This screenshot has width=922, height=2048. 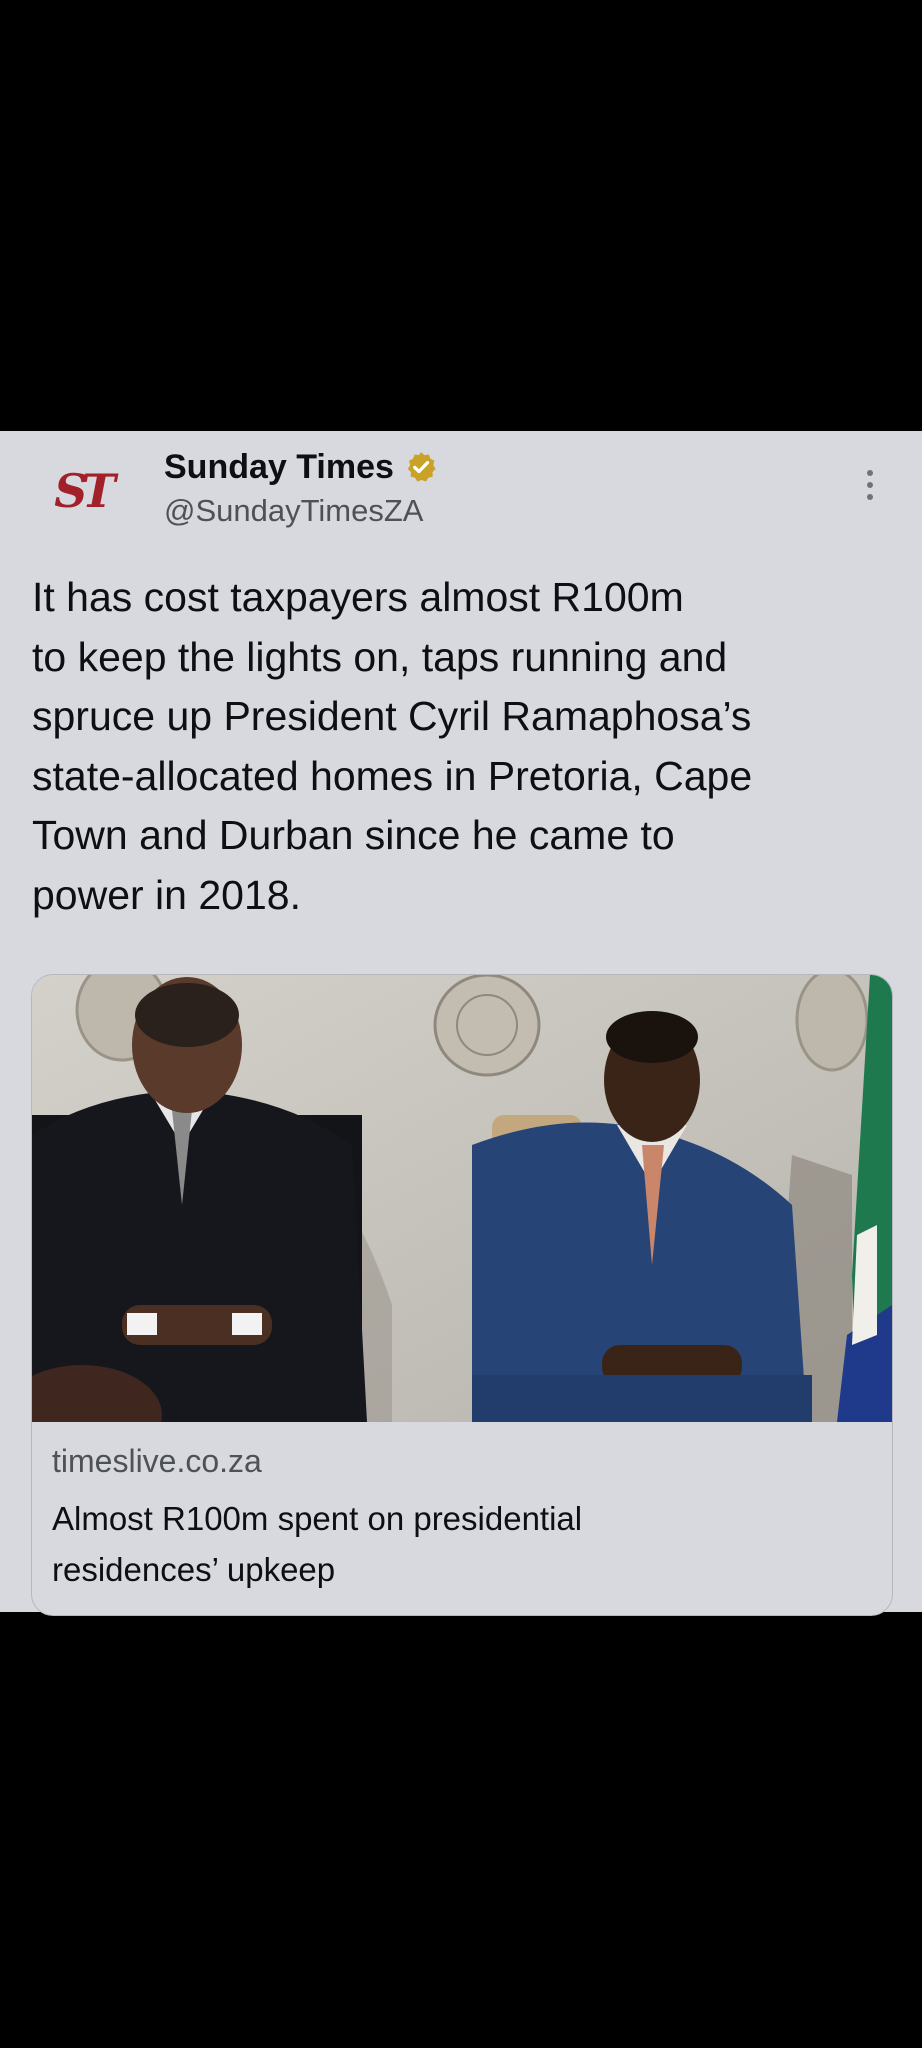 I want to click on verified-badge-icon, so click(x=421, y=467).